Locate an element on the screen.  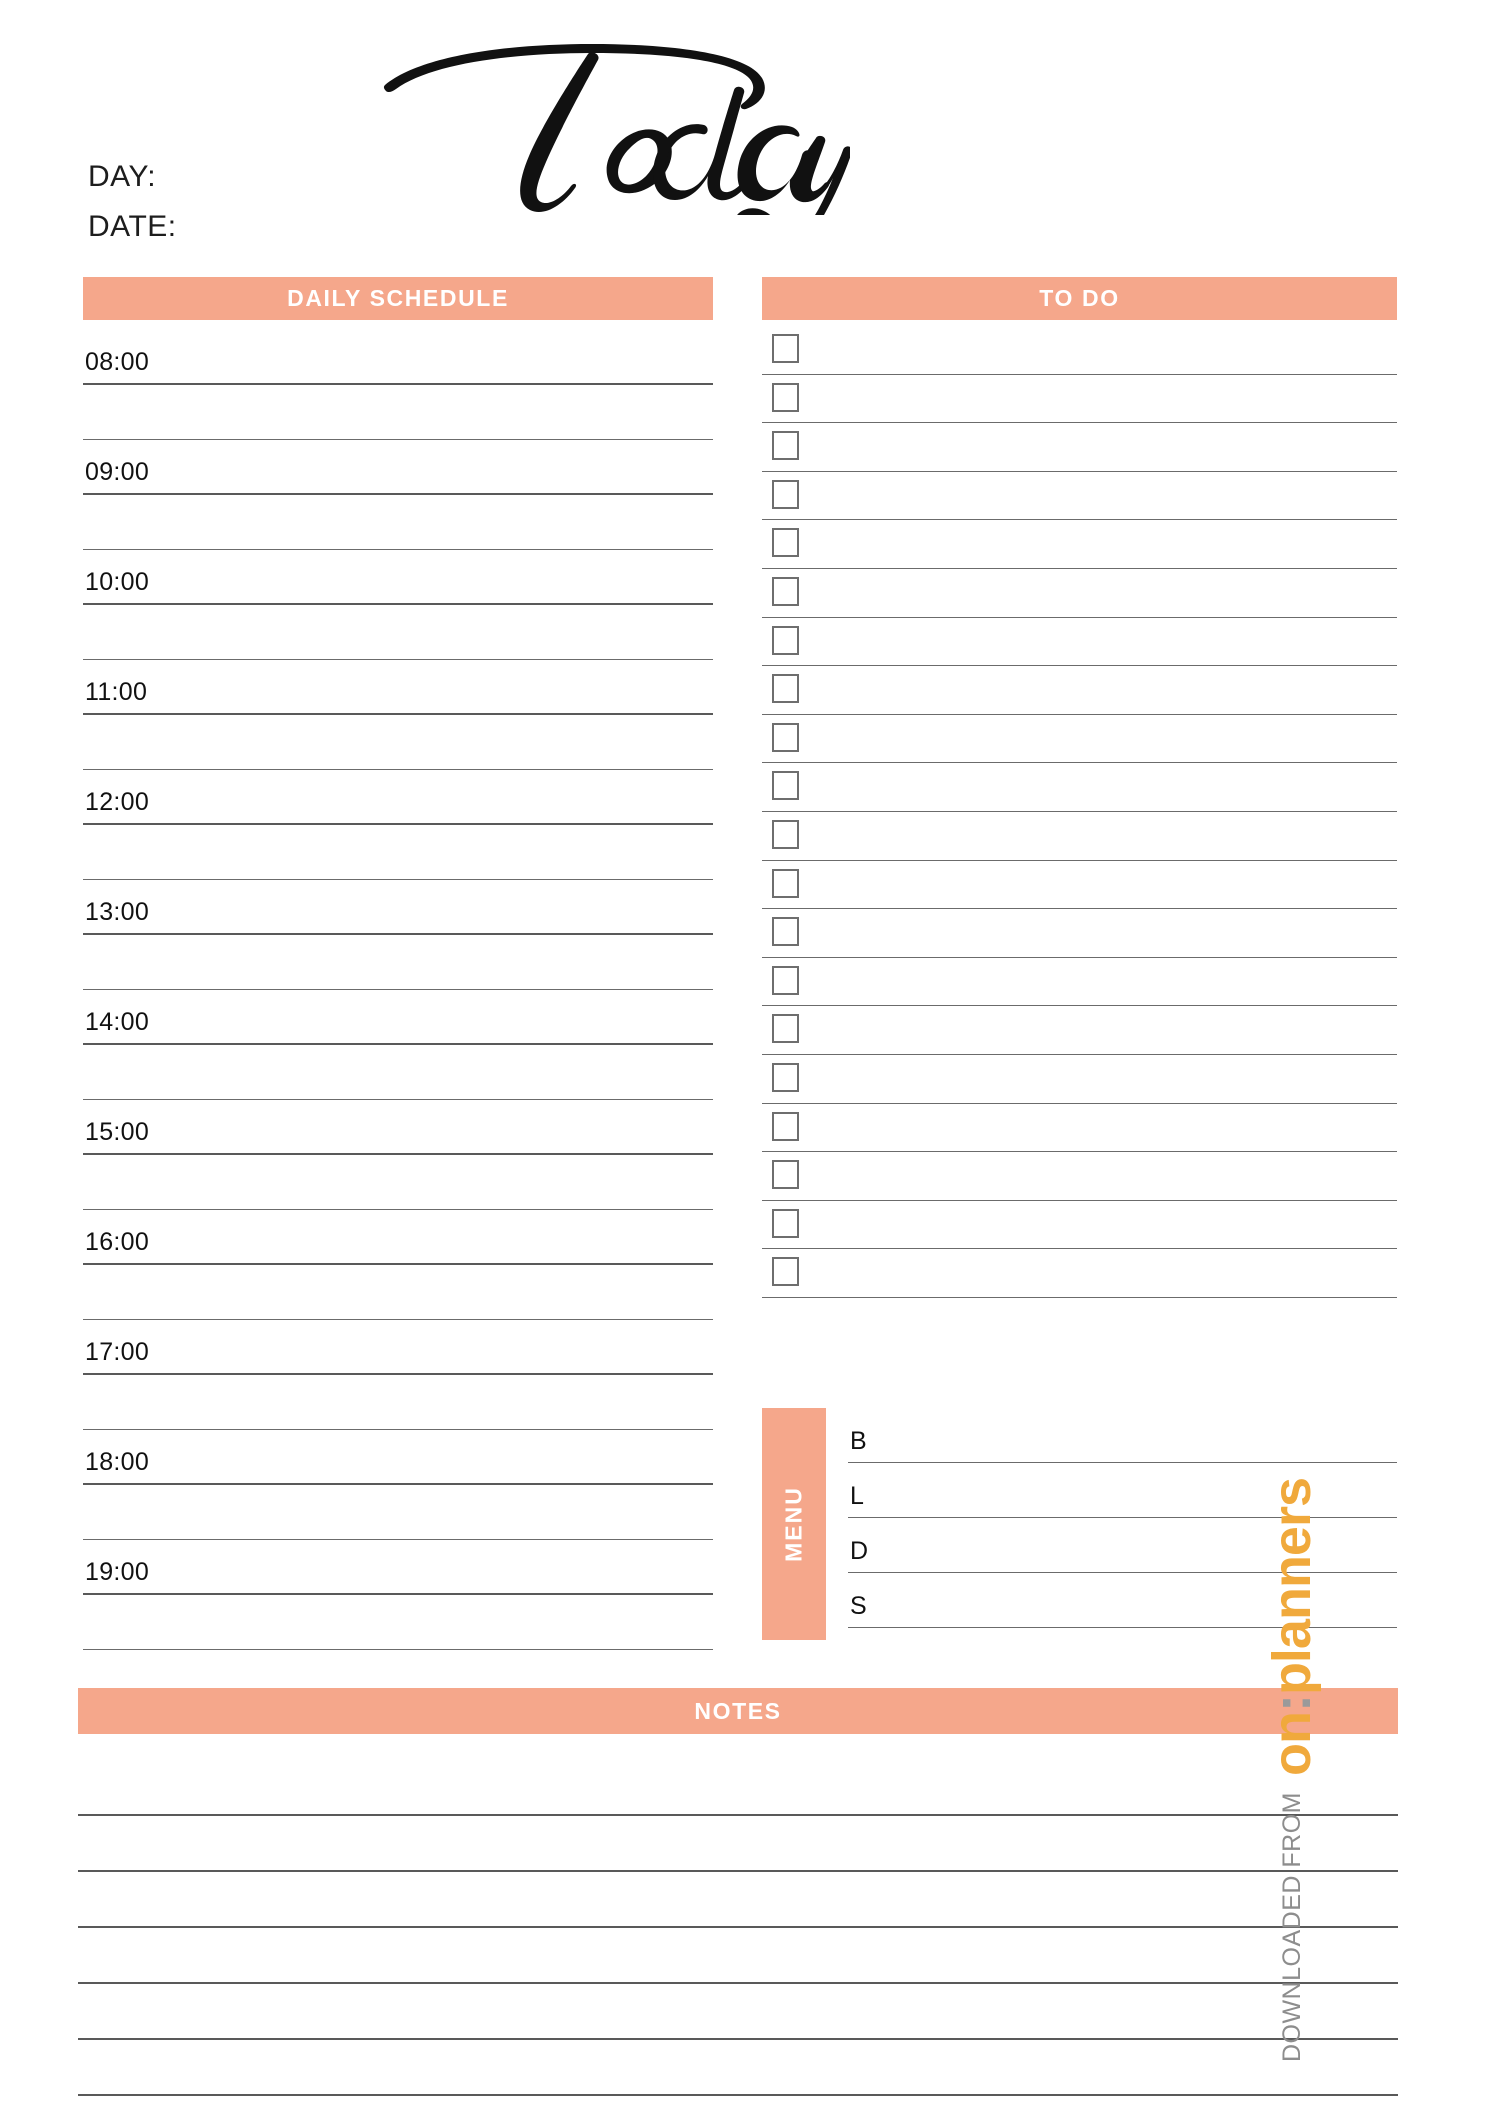
notes-heading-text: NOTES is located at coordinates (738, 1710).